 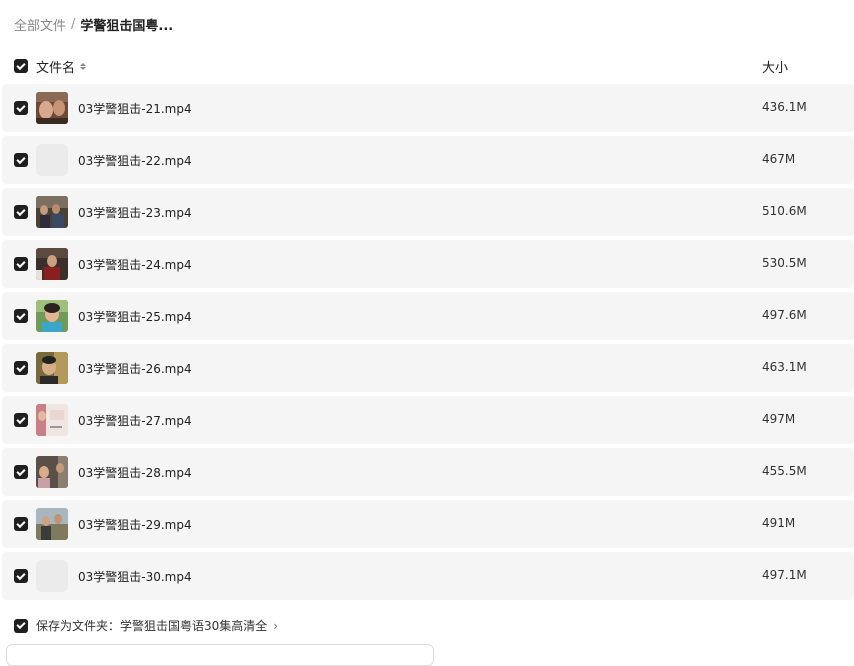 What do you see at coordinates (428, 524) in the screenshot?
I see `file-row: 03学警狙击-29.mp4 491M` at bounding box center [428, 524].